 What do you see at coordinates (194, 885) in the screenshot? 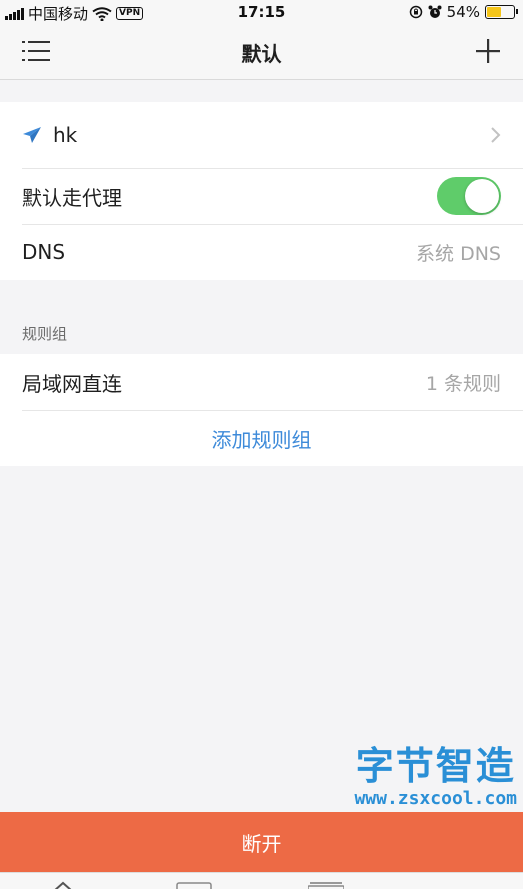
I see `config-tab-icon` at bounding box center [194, 885].